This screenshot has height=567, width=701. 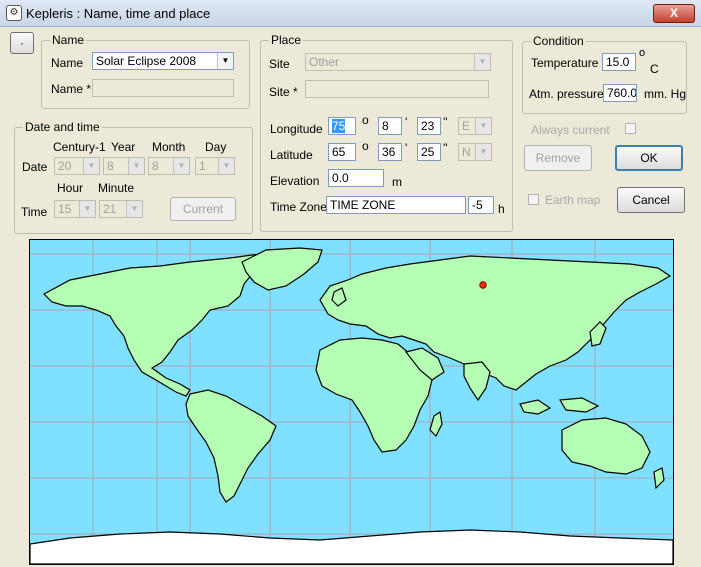 I want to click on day-value: 1, so click(x=202, y=166).